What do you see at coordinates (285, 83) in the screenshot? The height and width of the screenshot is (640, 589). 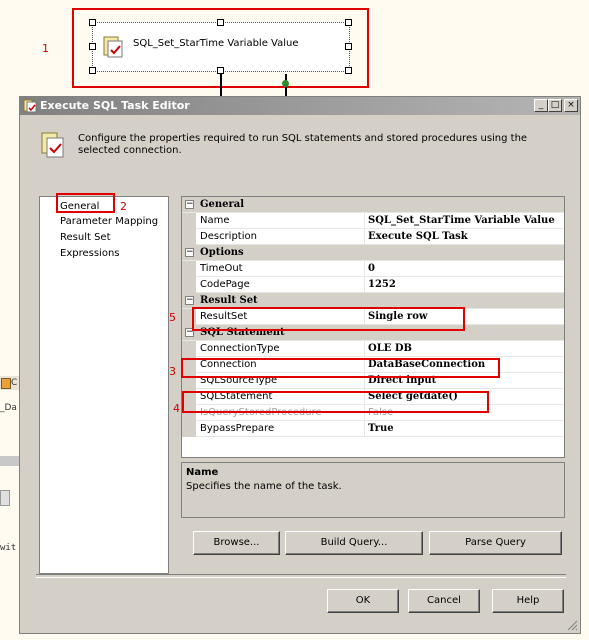 I see `connector-dot` at bounding box center [285, 83].